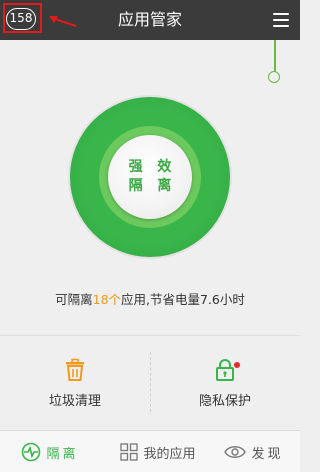 The width and height of the screenshot is (320, 472). What do you see at coordinates (74, 299) in the screenshot?
I see `status-prefix: 可隔离` at bounding box center [74, 299].